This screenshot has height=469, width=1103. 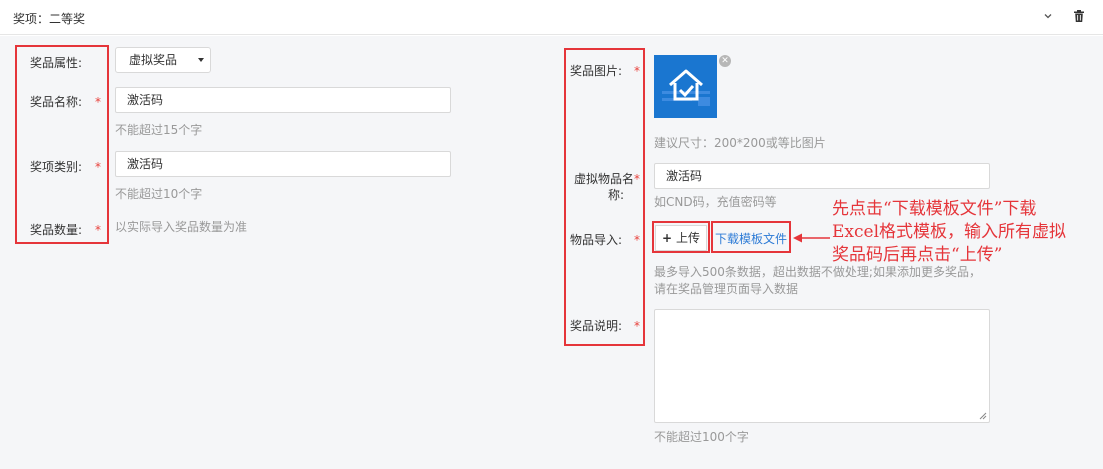 What do you see at coordinates (1079, 16) in the screenshot?
I see `trash-icon` at bounding box center [1079, 16].